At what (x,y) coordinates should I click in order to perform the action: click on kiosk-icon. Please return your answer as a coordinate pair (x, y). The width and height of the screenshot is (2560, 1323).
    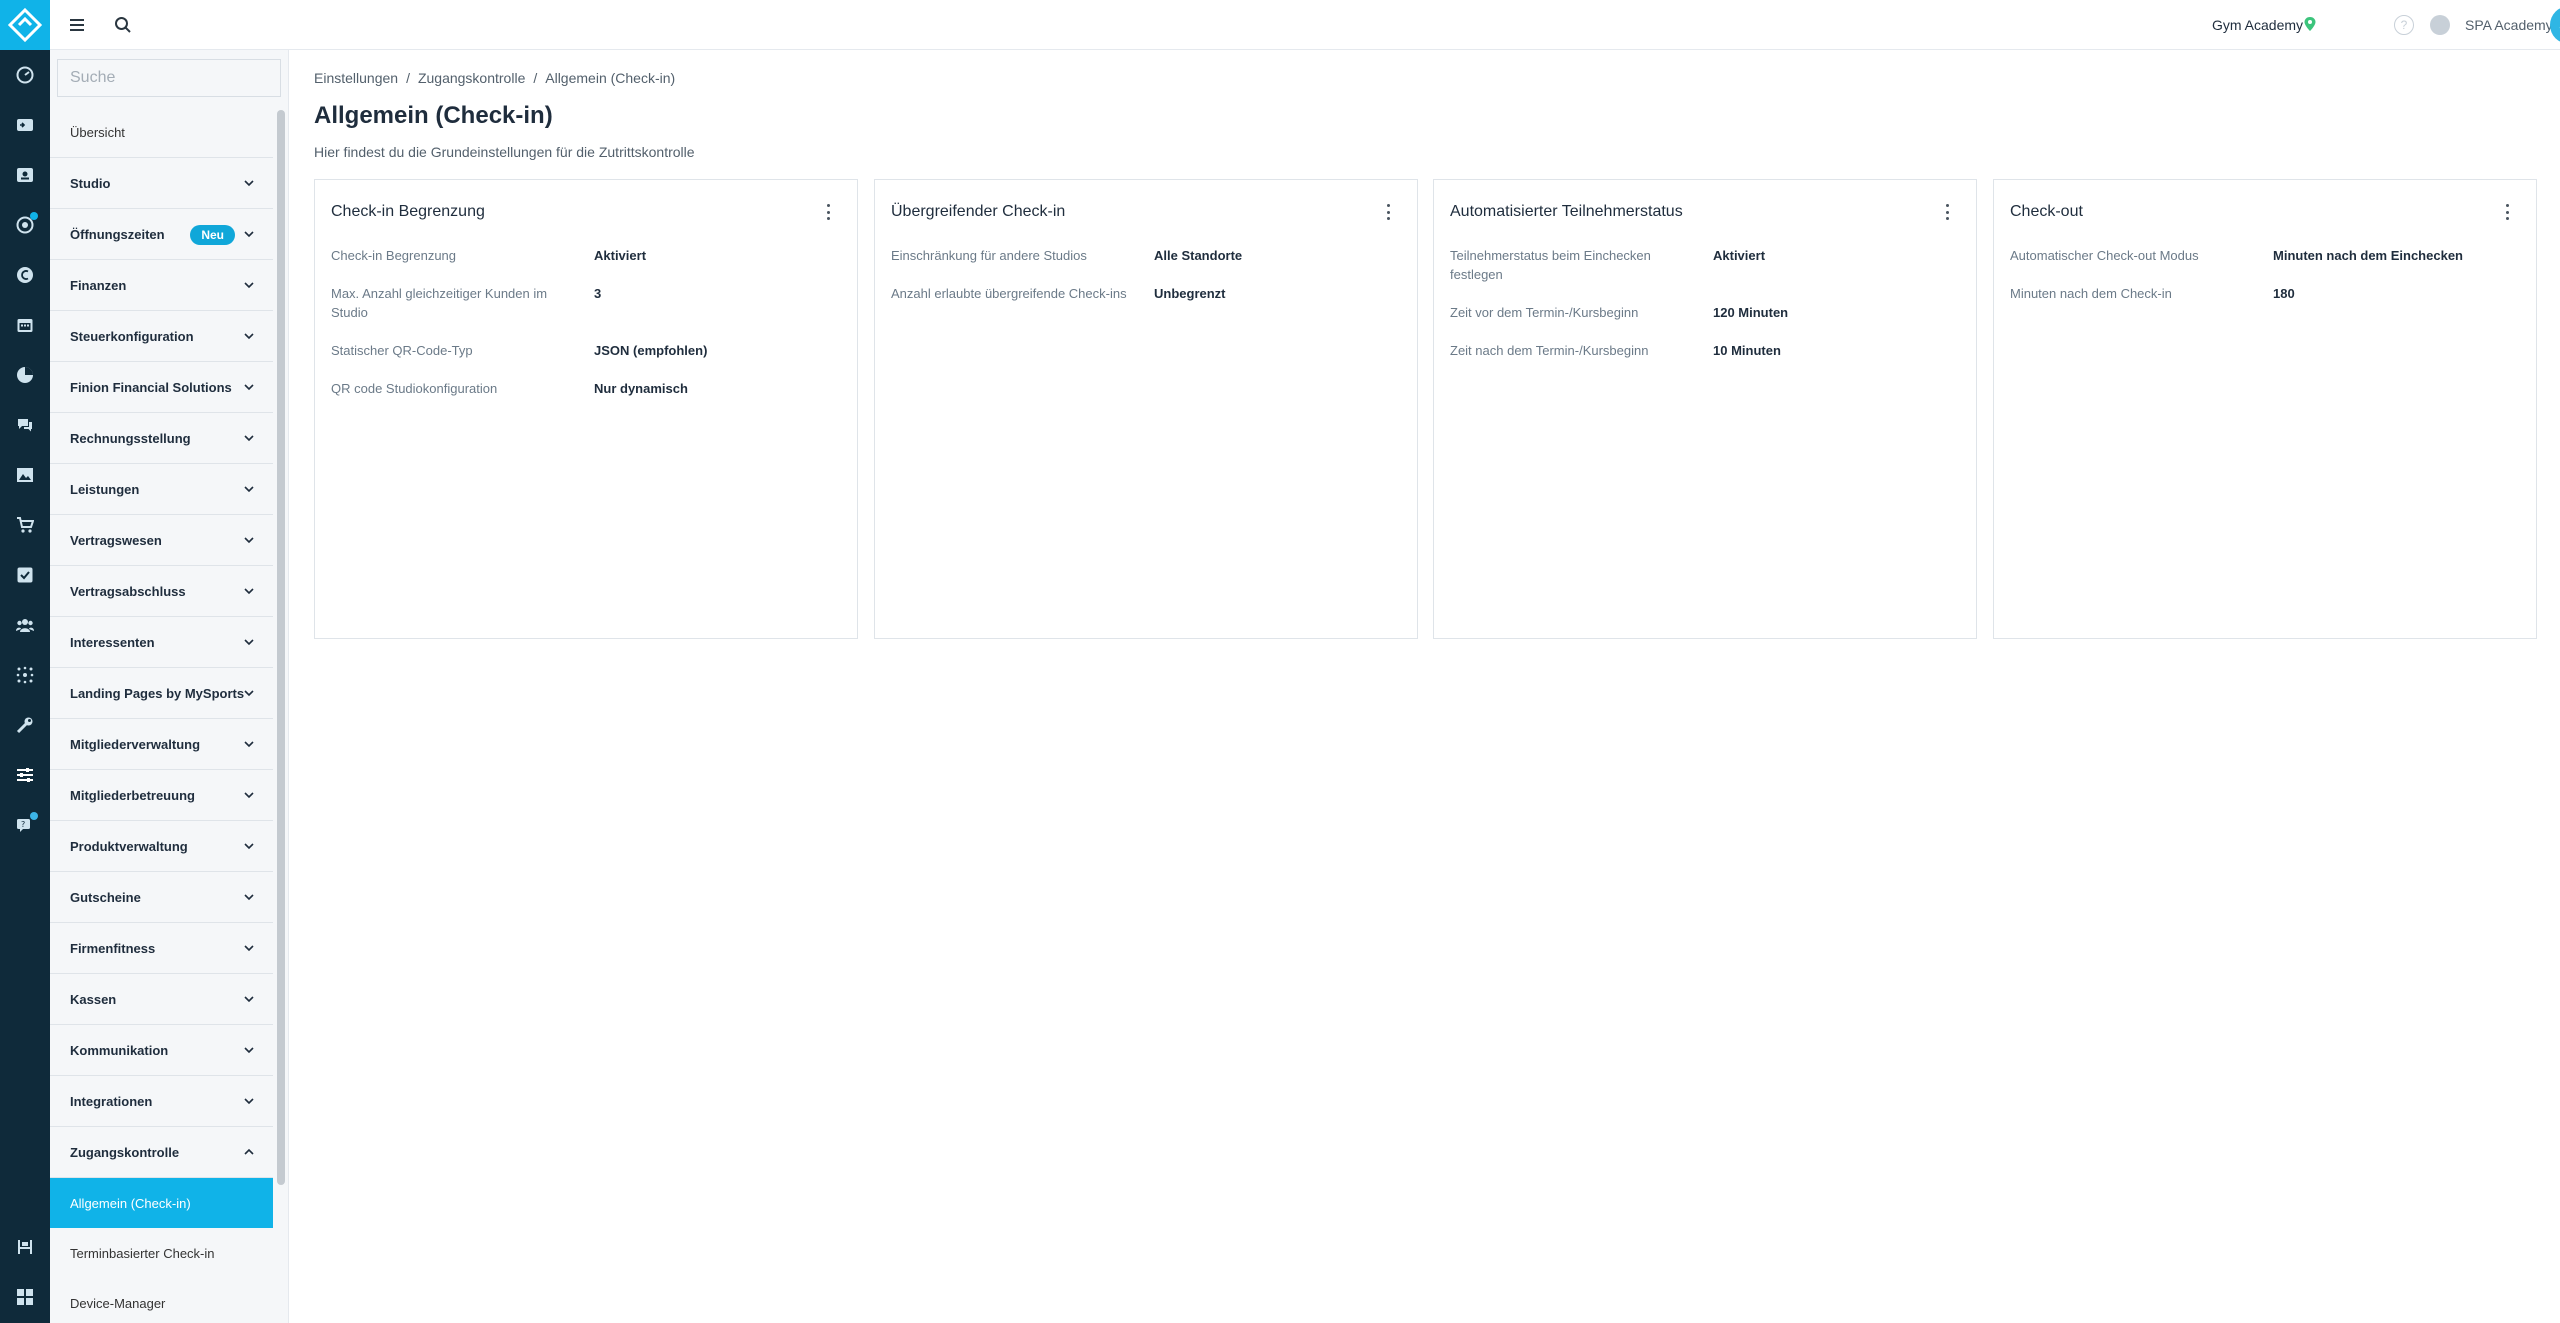
    Looking at the image, I should click on (25, 1247).